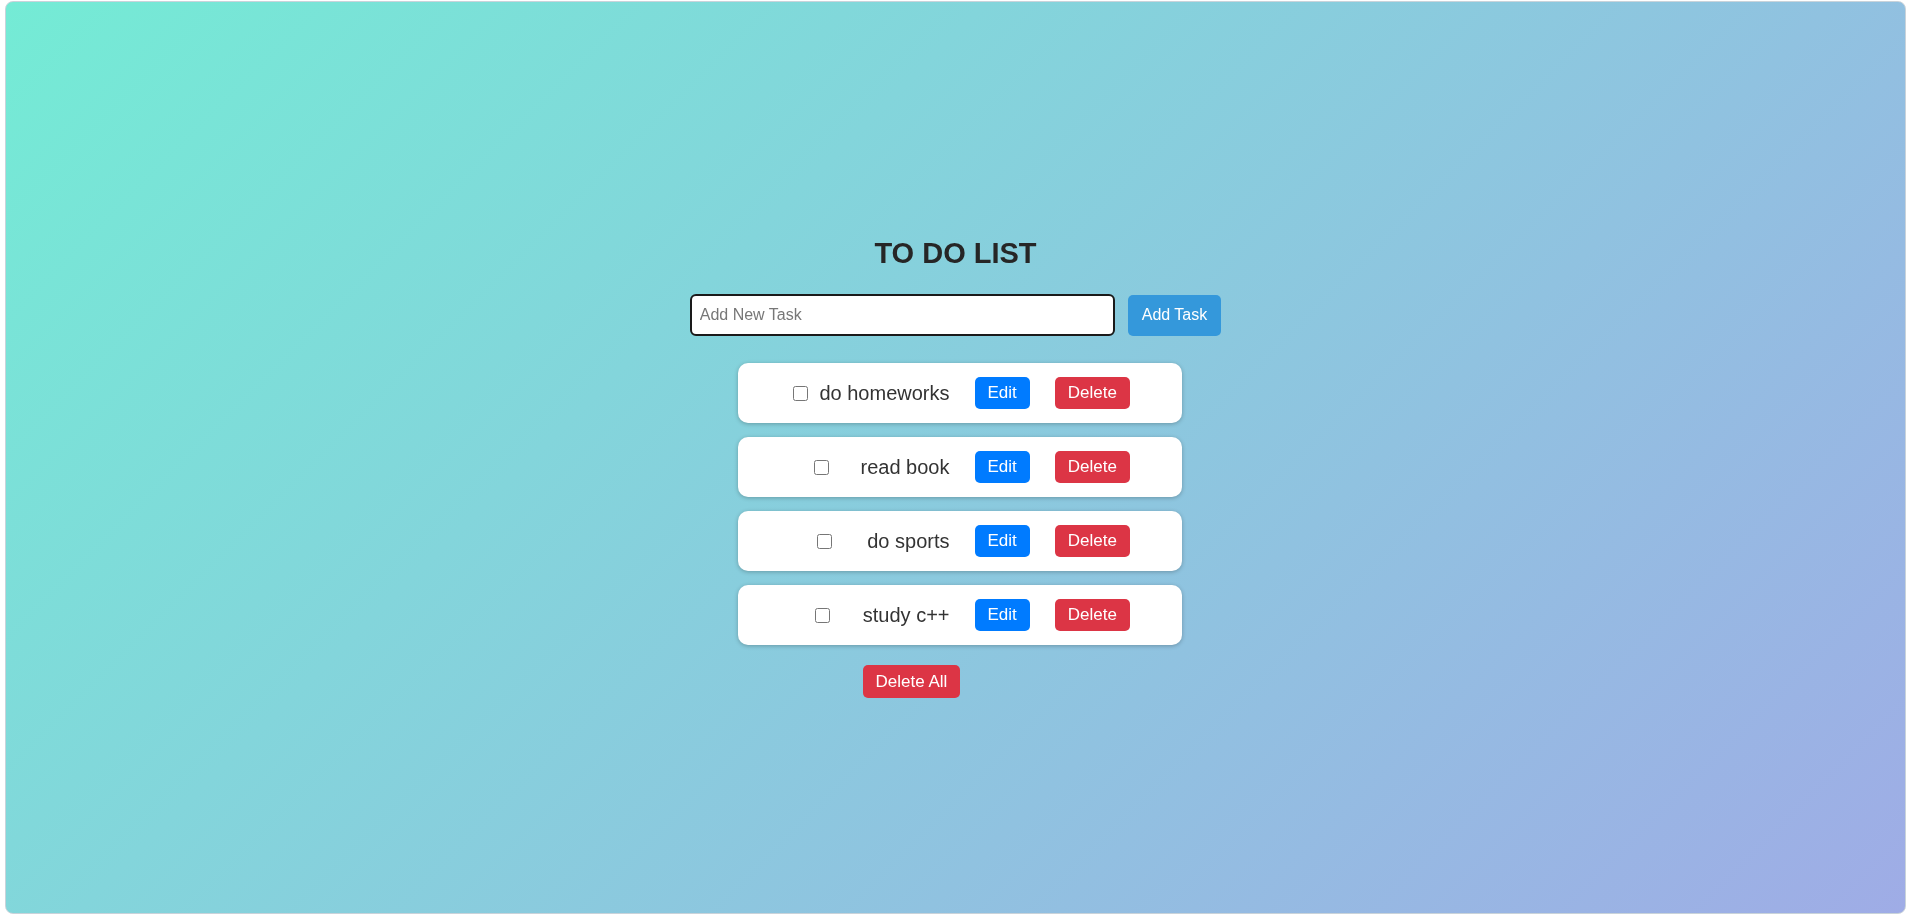  What do you see at coordinates (905, 467) in the screenshot?
I see `task-text: read book` at bounding box center [905, 467].